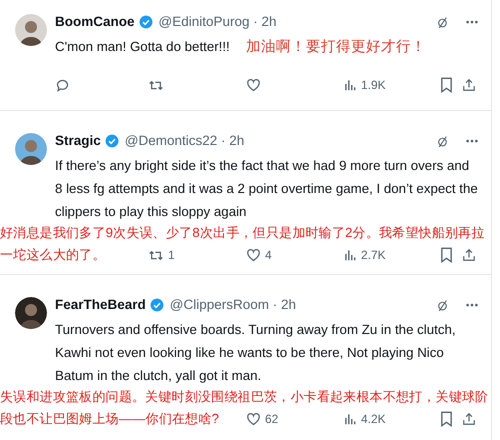 The image size is (500, 440). What do you see at coordinates (171, 255) in the screenshot?
I see `retweet-count: 1` at bounding box center [171, 255].